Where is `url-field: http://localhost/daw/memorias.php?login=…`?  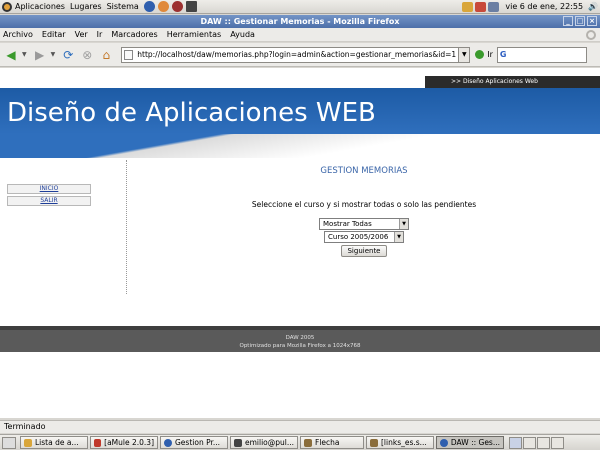 url-field: http://localhost/daw/memorias.php?login=… is located at coordinates (290, 54).